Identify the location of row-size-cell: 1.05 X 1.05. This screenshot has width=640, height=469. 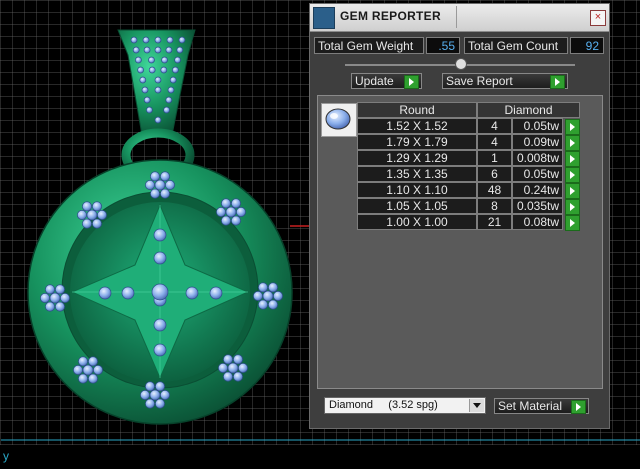
(417, 206).